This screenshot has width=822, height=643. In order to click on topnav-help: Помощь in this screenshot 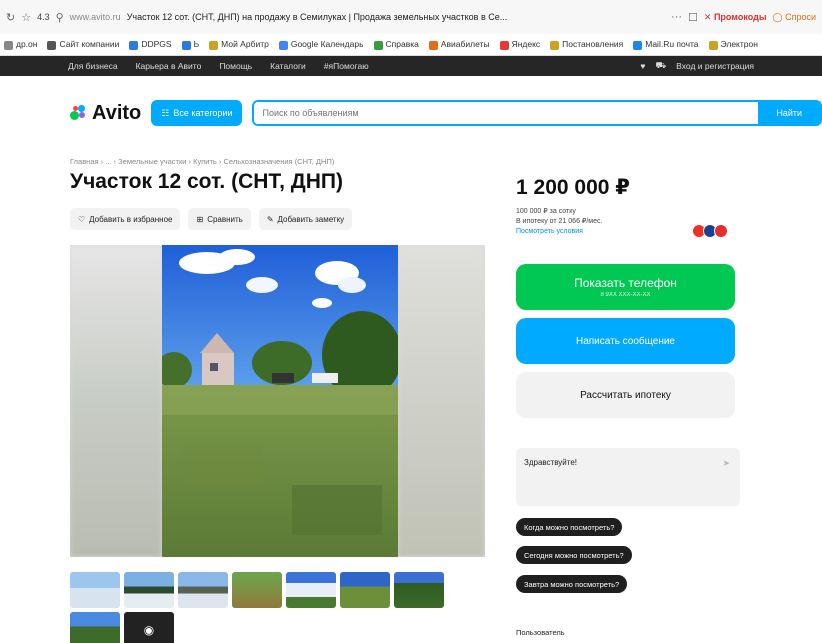, I will do `click(235, 66)`.